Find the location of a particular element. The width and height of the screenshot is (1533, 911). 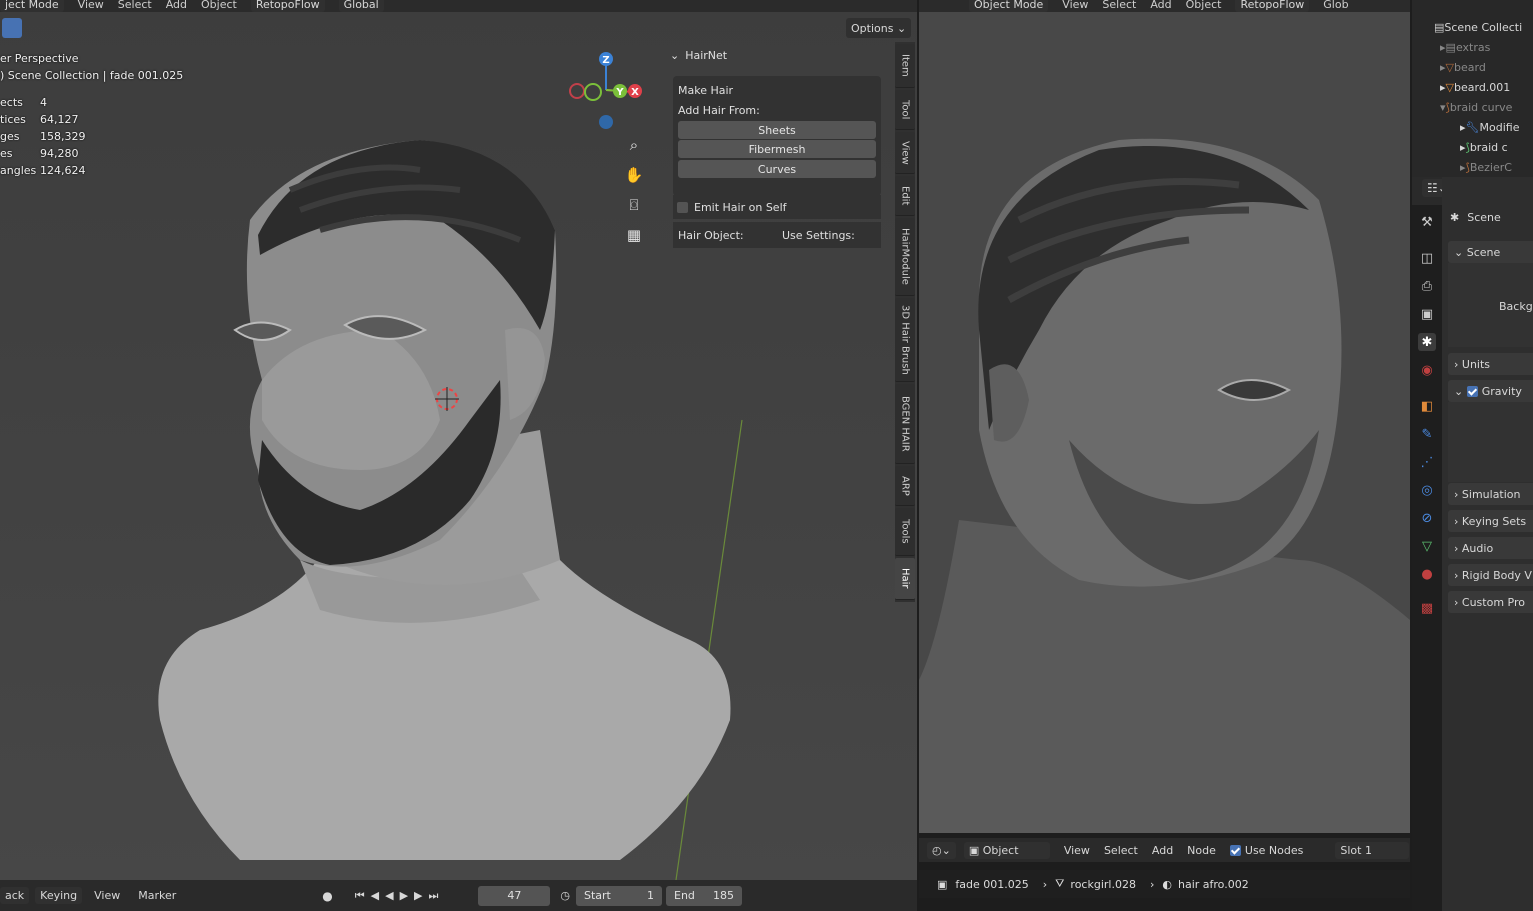

node-menu-add: Add is located at coordinates (1162, 850).